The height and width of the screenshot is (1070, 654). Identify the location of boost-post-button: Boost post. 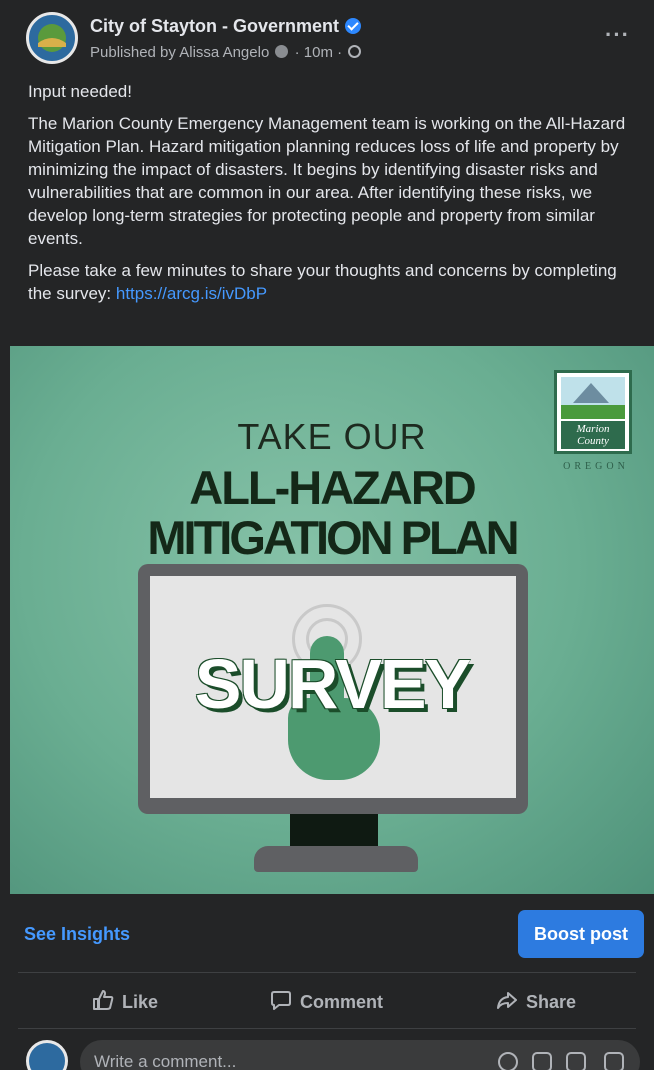
(581, 934).